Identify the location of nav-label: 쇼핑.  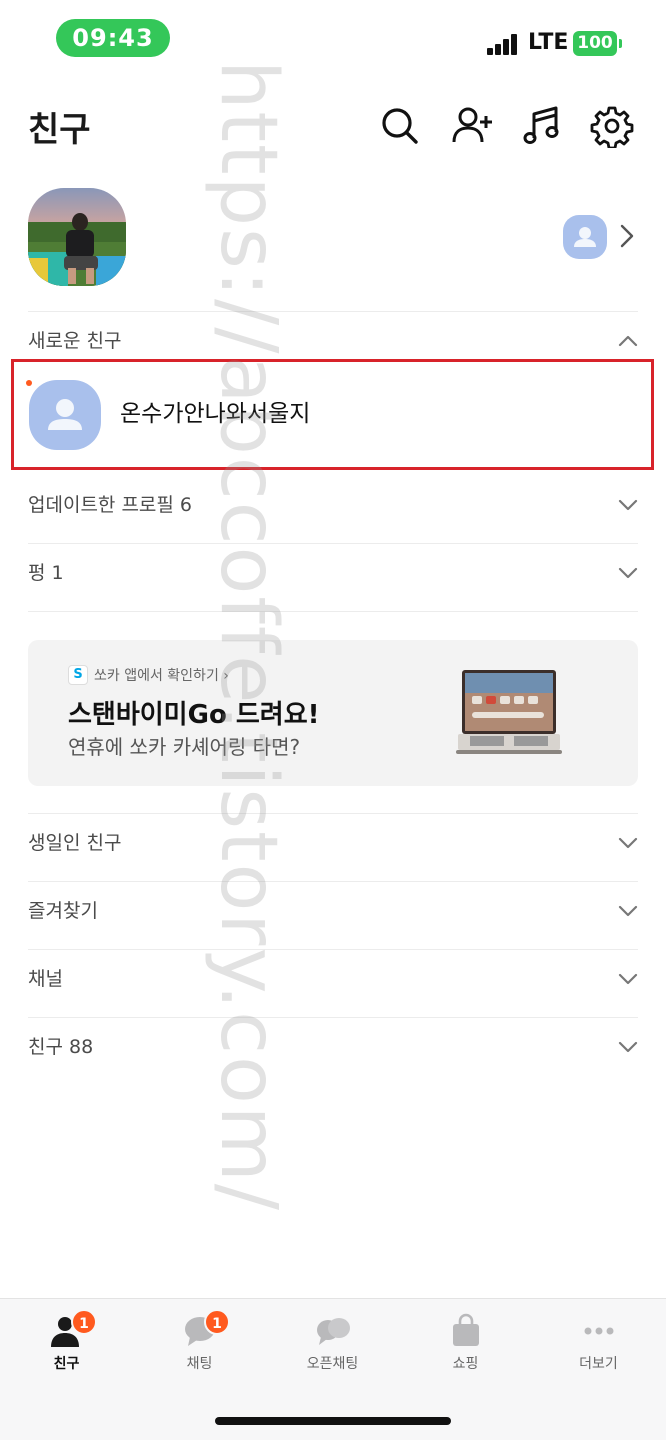
(465, 1364).